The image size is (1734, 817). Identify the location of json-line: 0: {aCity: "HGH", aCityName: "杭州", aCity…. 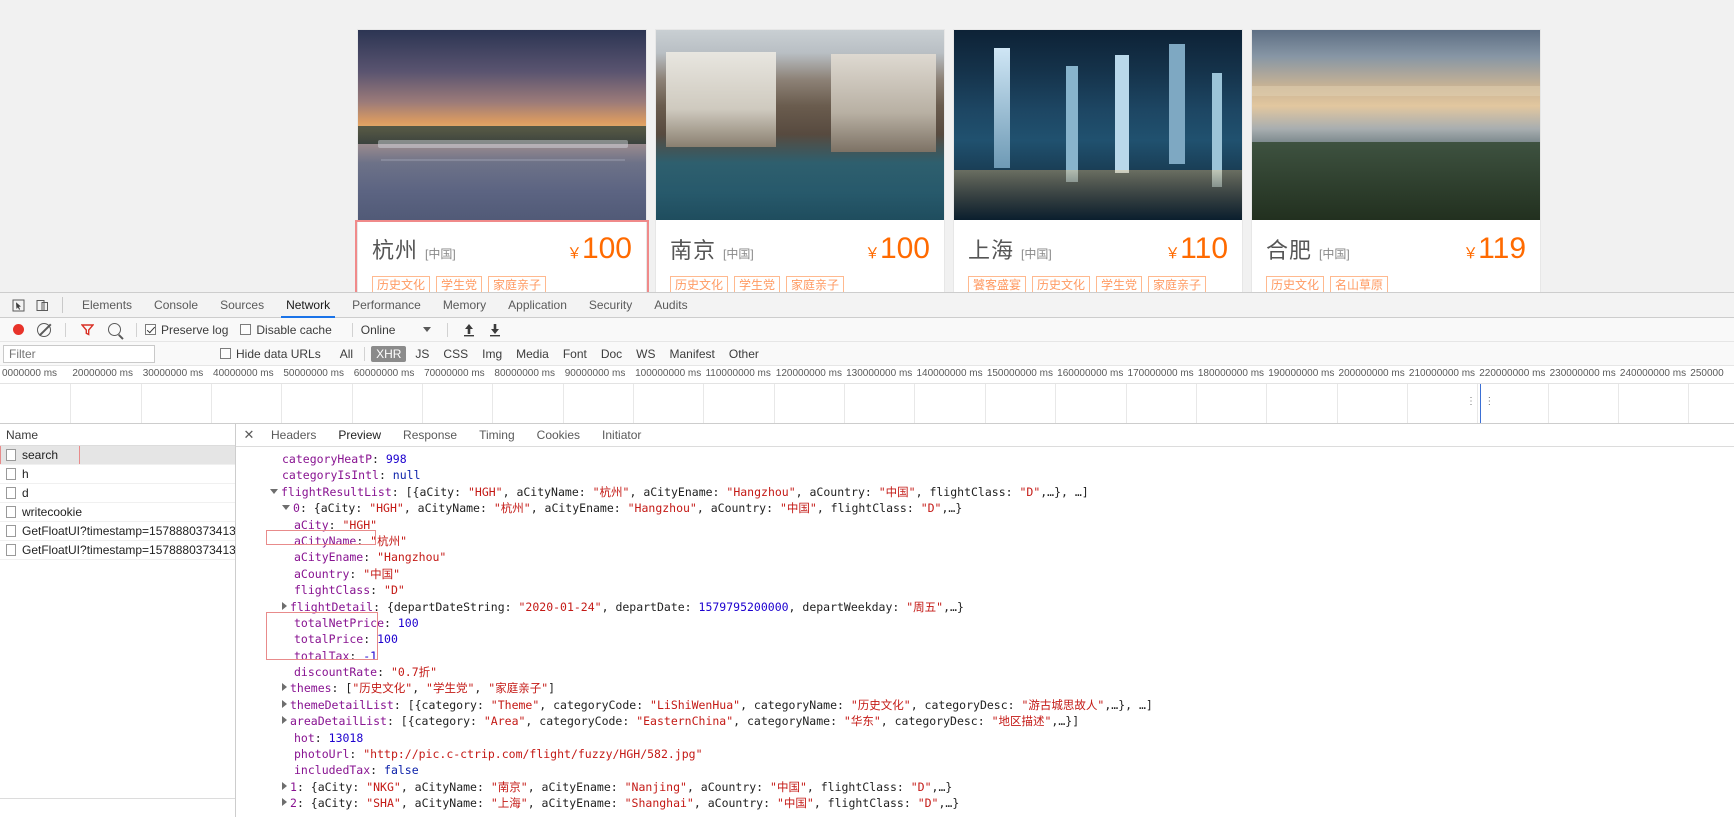
(991, 508).